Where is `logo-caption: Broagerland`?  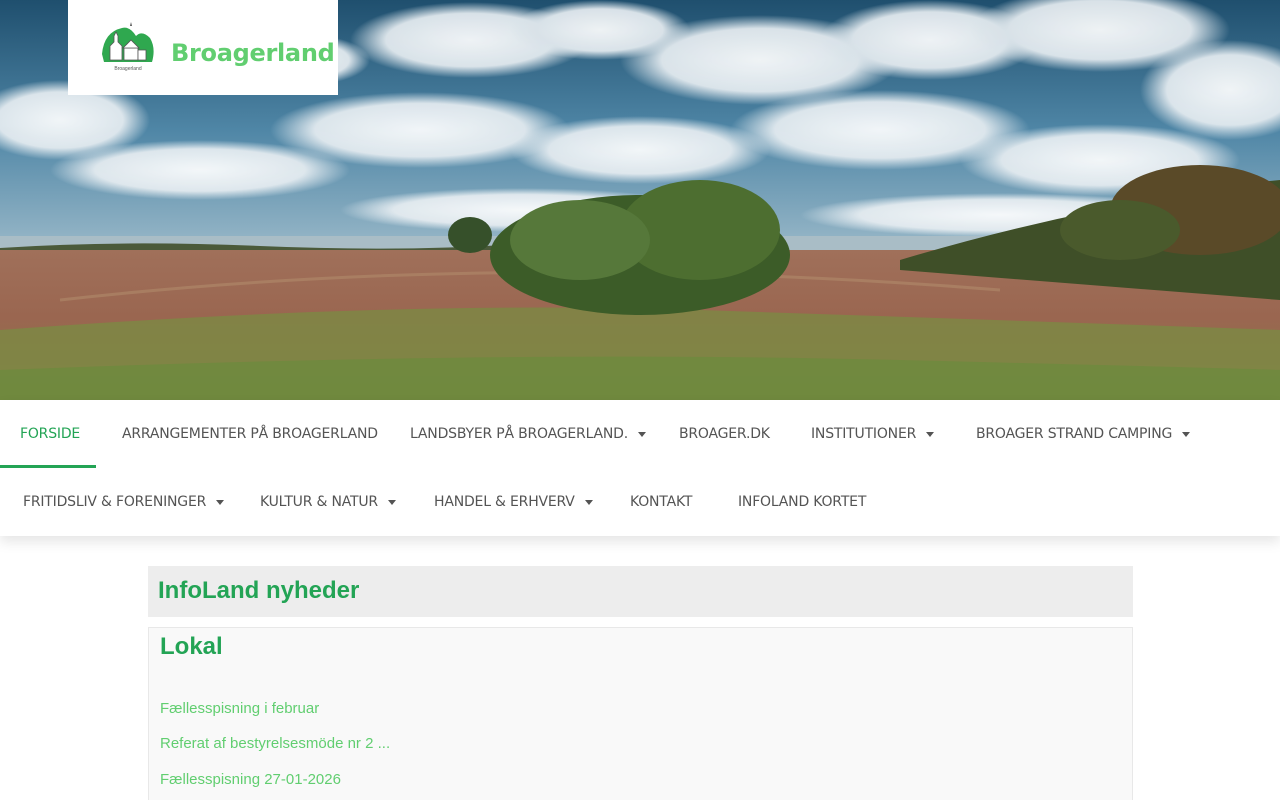
logo-caption: Broagerland is located at coordinates (127, 69).